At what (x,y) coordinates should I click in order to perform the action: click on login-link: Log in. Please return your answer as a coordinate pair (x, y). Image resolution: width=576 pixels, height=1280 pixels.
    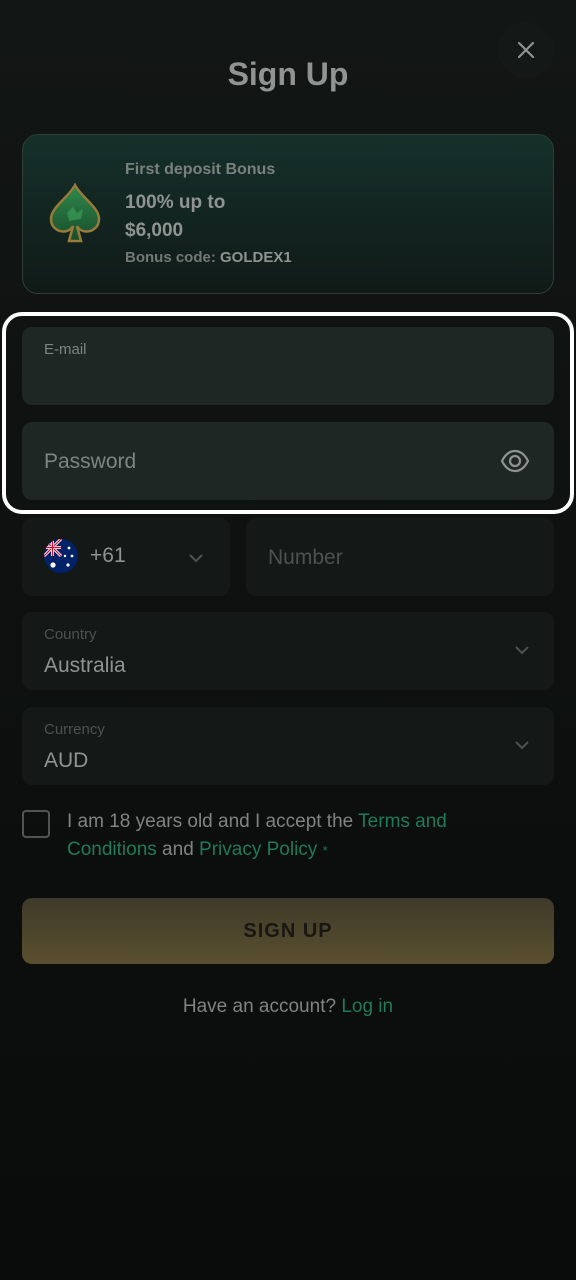
    Looking at the image, I should click on (367, 1006).